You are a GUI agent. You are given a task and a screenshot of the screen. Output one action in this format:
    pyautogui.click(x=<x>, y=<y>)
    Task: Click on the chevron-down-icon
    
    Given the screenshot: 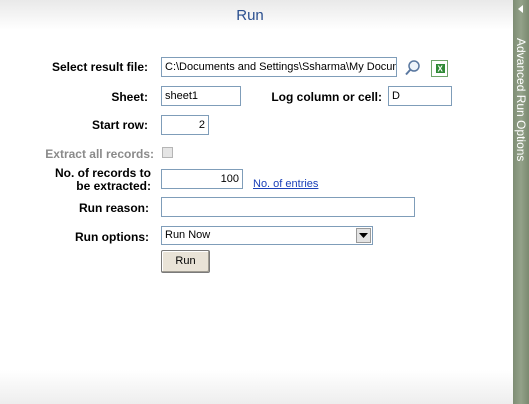 What is the action you would take?
    pyautogui.click(x=363, y=235)
    